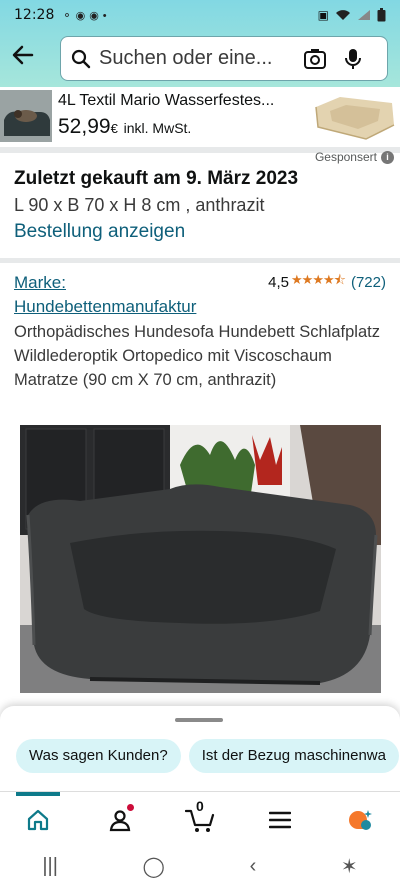 This screenshot has height=889, width=400. I want to click on cart-count: 0, so click(200, 806).